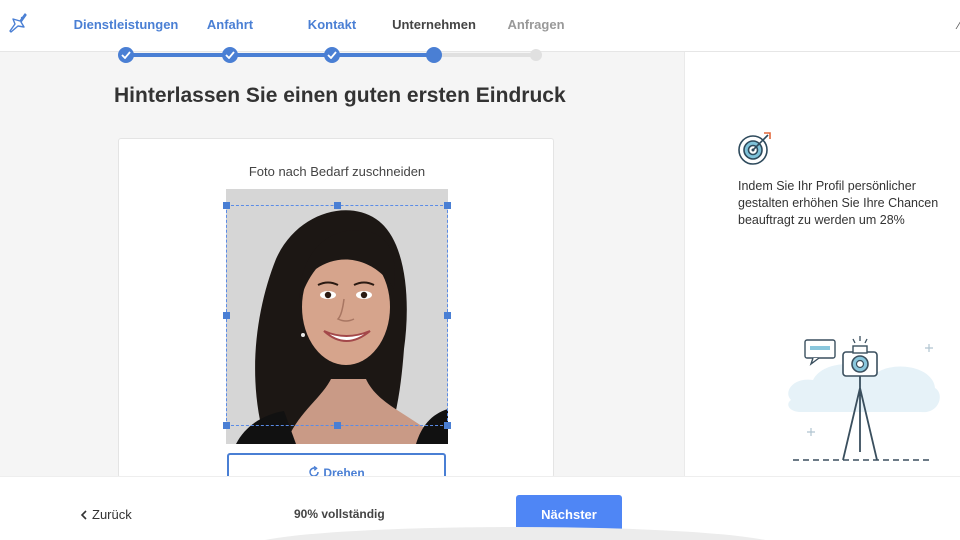 The width and height of the screenshot is (960, 540). What do you see at coordinates (337, 205) in the screenshot?
I see `crop-handle-top` at bounding box center [337, 205].